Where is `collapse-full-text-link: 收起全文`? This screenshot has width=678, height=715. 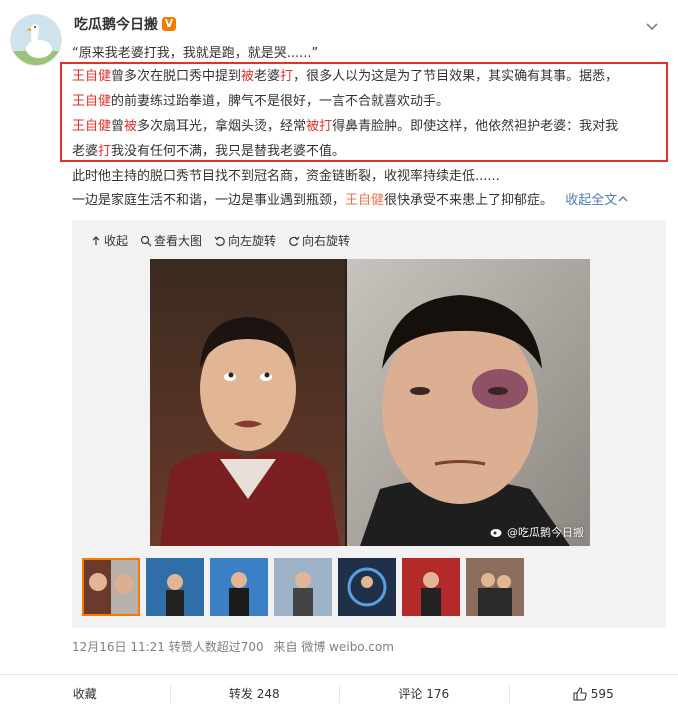
collapse-full-text-link: 收起全文 is located at coordinates (597, 200).